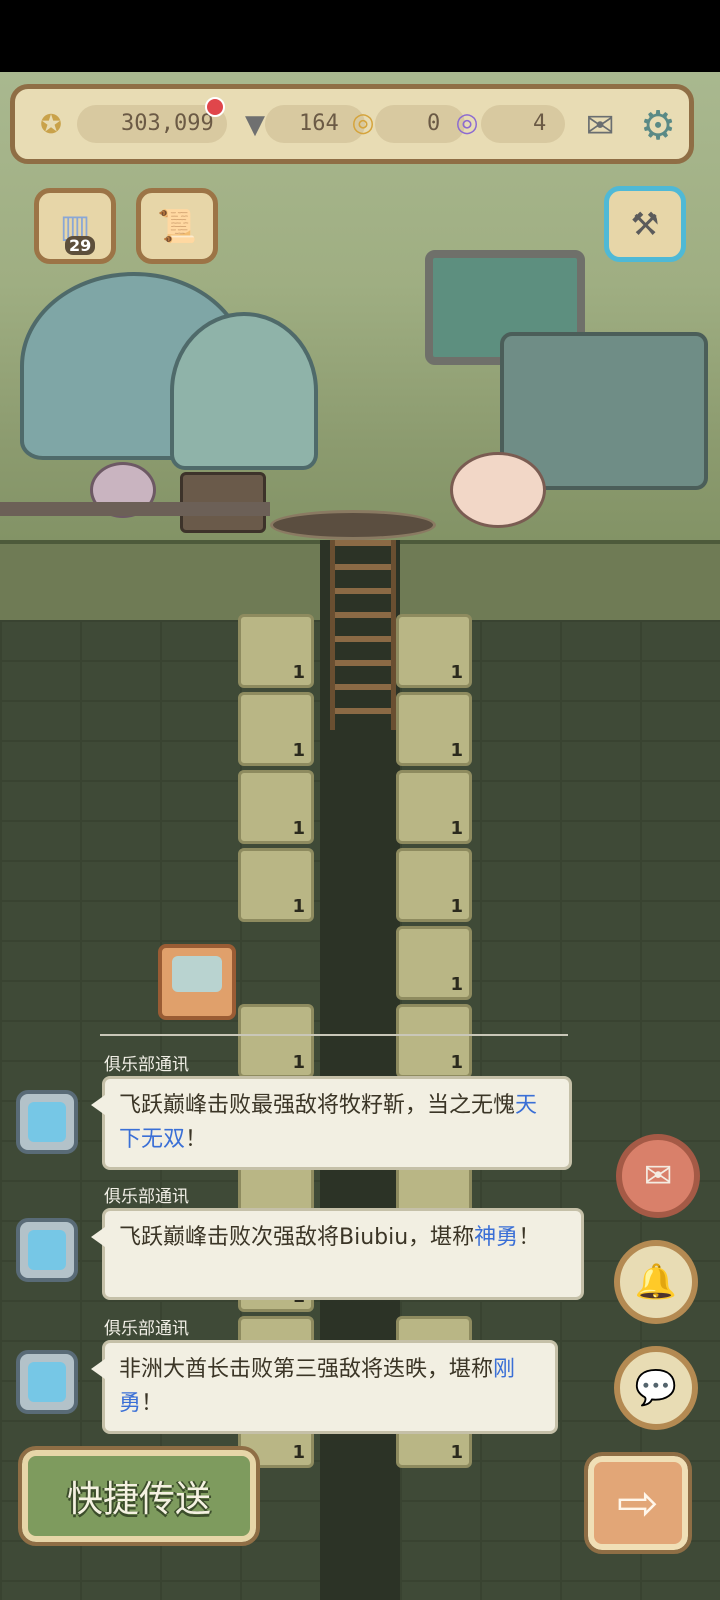 This screenshot has width=720, height=1600. I want to click on bell-icon: 🔔, so click(656, 1282).